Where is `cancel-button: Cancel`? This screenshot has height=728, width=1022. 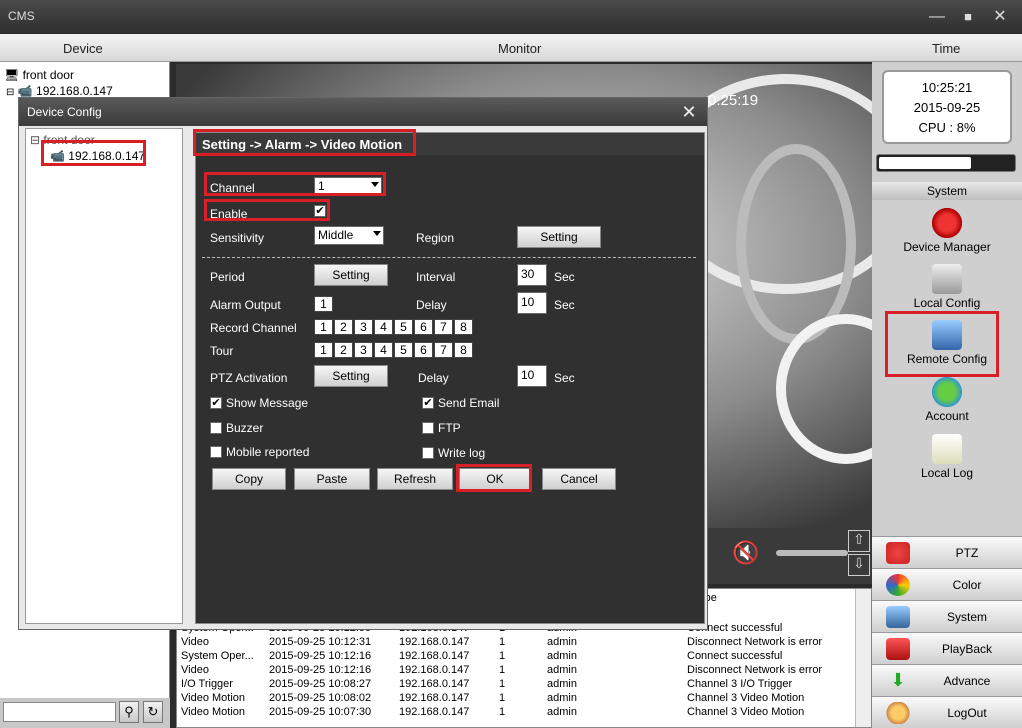 cancel-button: Cancel is located at coordinates (579, 479).